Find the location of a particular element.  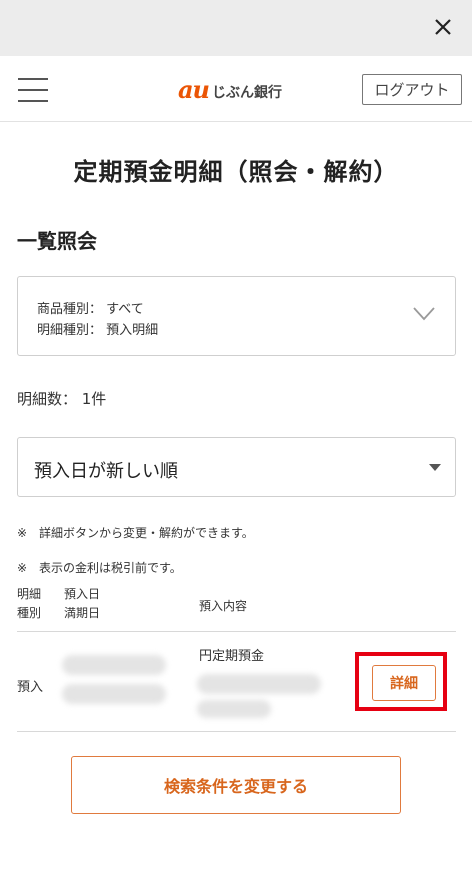

chevron-down-icon is located at coordinates (424, 314).